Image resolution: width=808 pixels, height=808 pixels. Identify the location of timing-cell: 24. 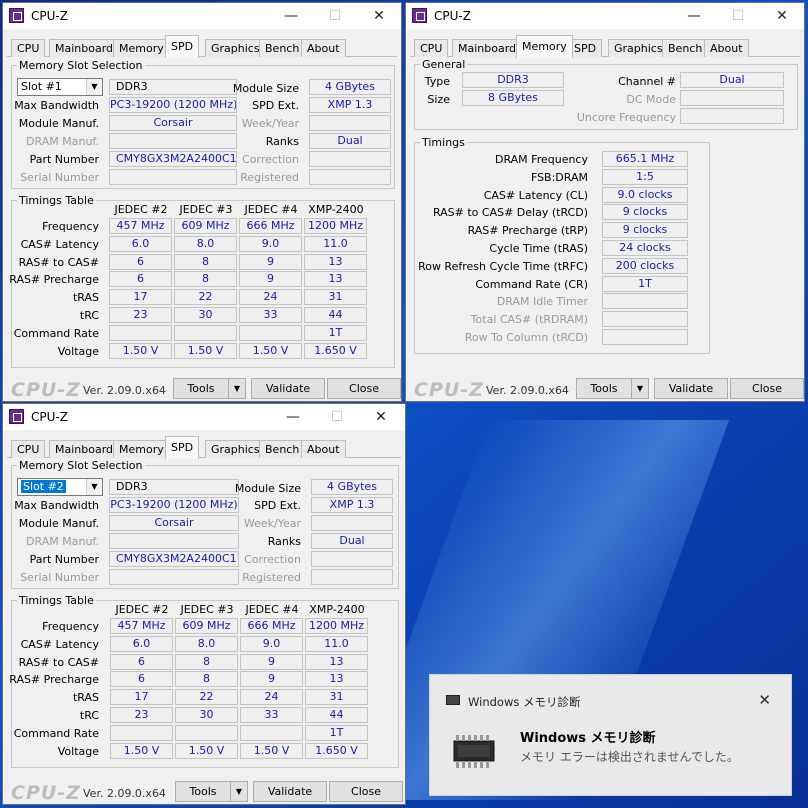
(270, 297).